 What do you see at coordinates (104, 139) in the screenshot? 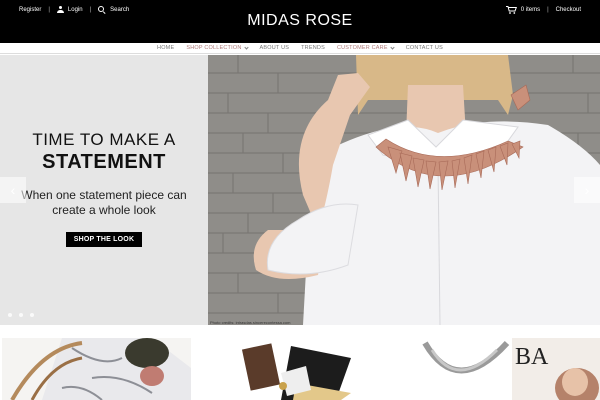
I see `hero-headline-line1: TIME TO MAKE A` at bounding box center [104, 139].